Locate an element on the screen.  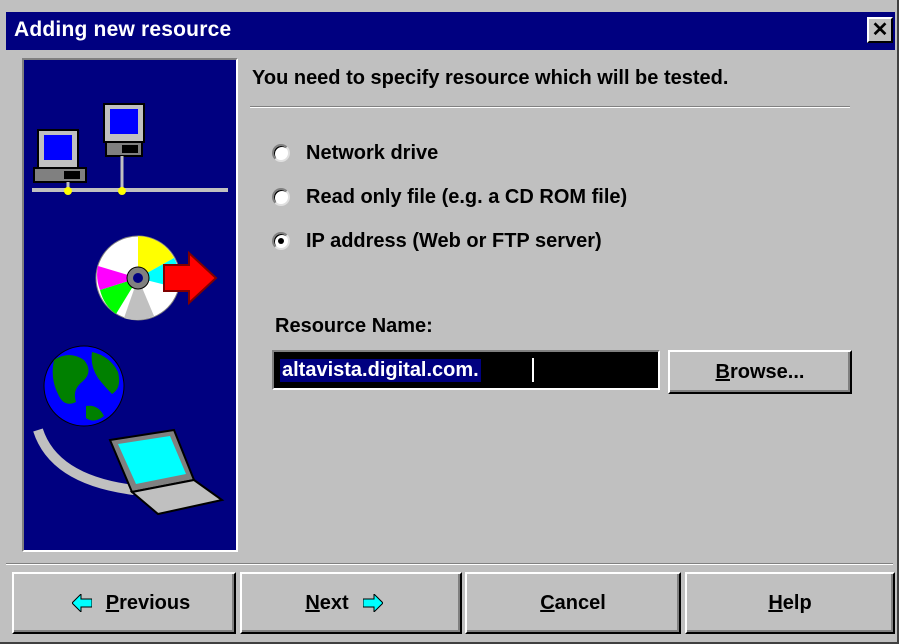
previous-button: Previous is located at coordinates (124, 603).